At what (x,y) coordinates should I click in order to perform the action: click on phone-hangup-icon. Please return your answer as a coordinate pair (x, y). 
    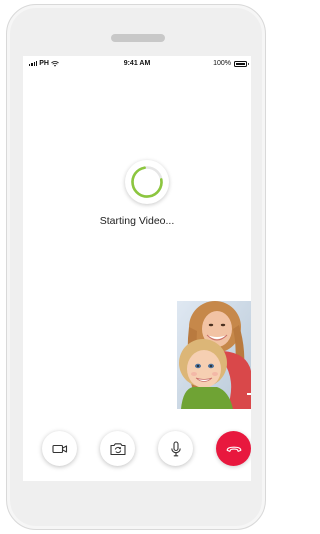
    Looking at the image, I should click on (233, 449).